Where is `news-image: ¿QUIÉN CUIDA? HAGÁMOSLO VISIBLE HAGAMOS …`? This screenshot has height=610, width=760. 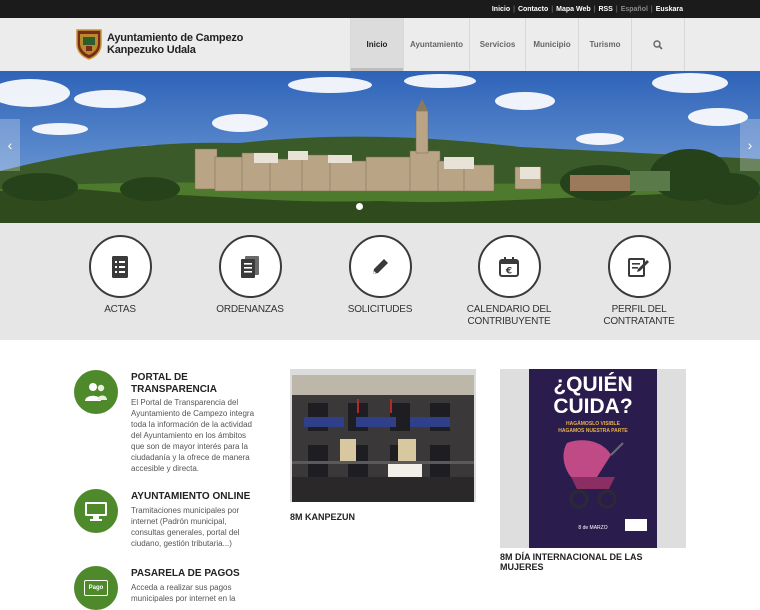
news-image: ¿QUIÉN CUIDA? HAGÁMOSLO VISIBLE HAGAMOS … is located at coordinates (593, 458).